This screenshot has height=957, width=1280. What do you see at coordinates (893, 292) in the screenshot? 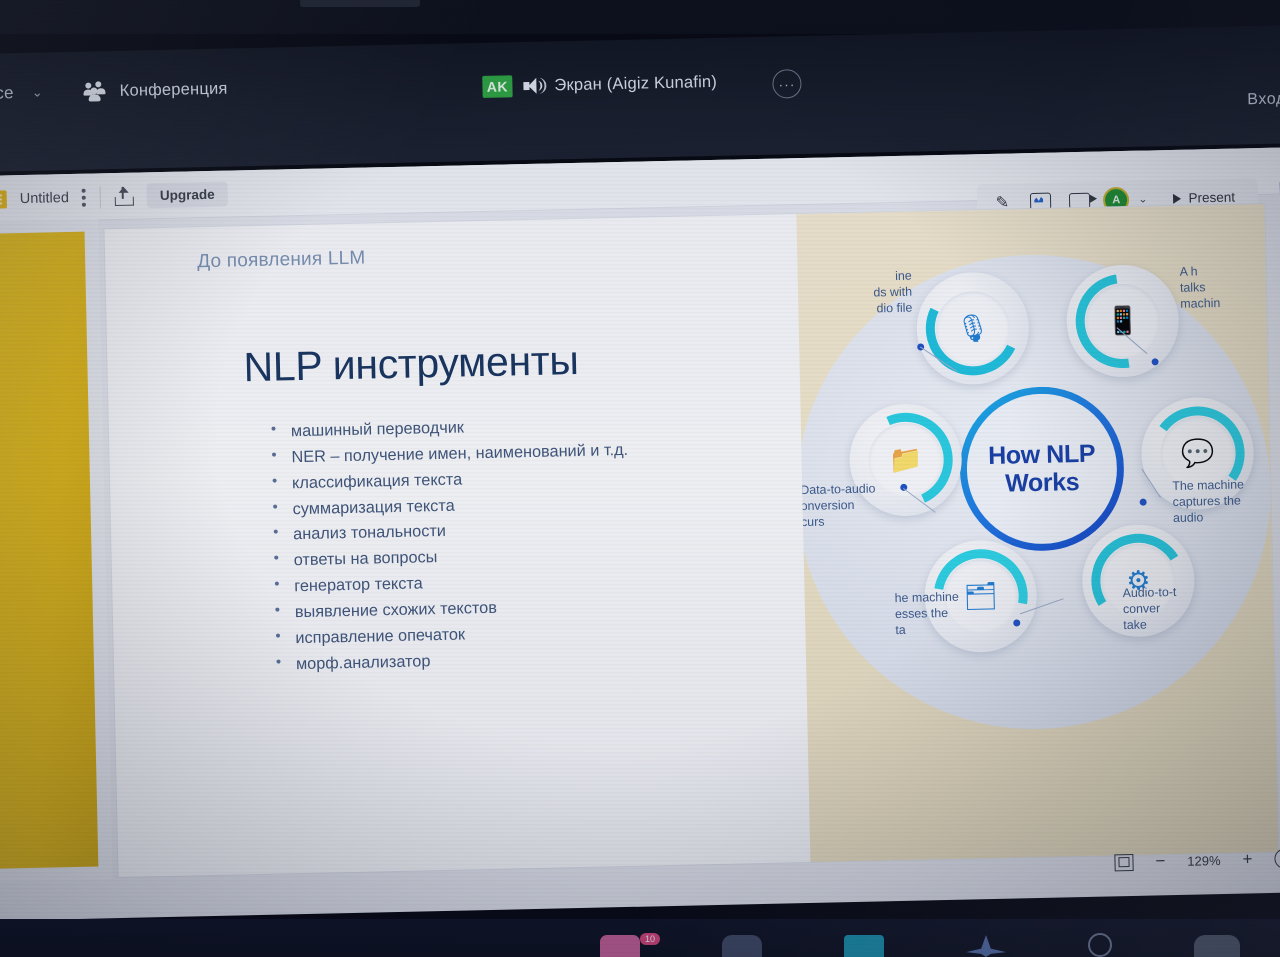
I see `label-machine-responds: ine ds with dio file` at bounding box center [893, 292].